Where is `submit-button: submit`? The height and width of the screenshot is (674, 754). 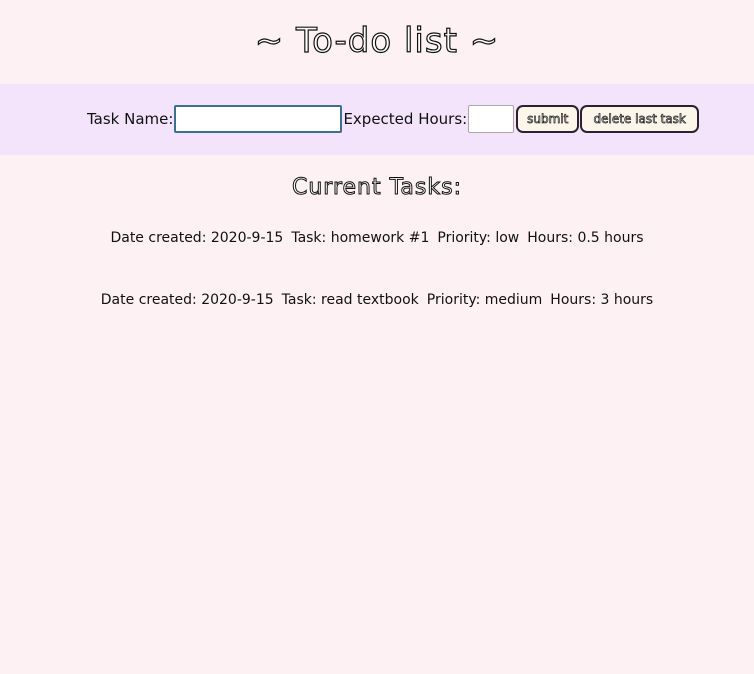 submit-button: submit is located at coordinates (548, 119).